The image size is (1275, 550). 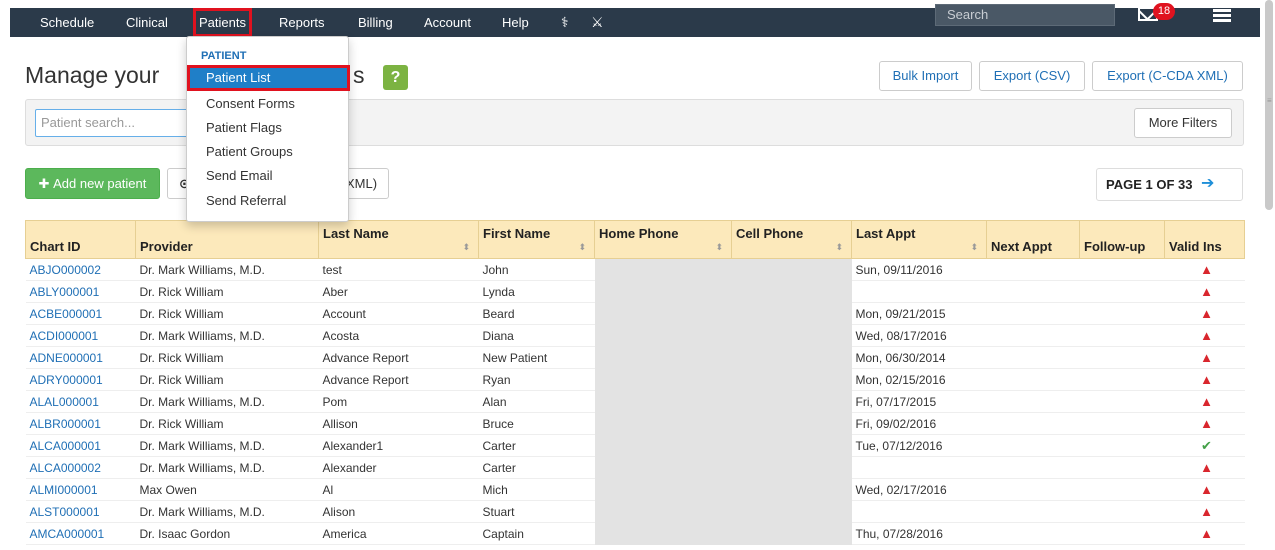 What do you see at coordinates (919, 239) in the screenshot?
I see `header-last-appt: Last Appt ⬍` at bounding box center [919, 239].